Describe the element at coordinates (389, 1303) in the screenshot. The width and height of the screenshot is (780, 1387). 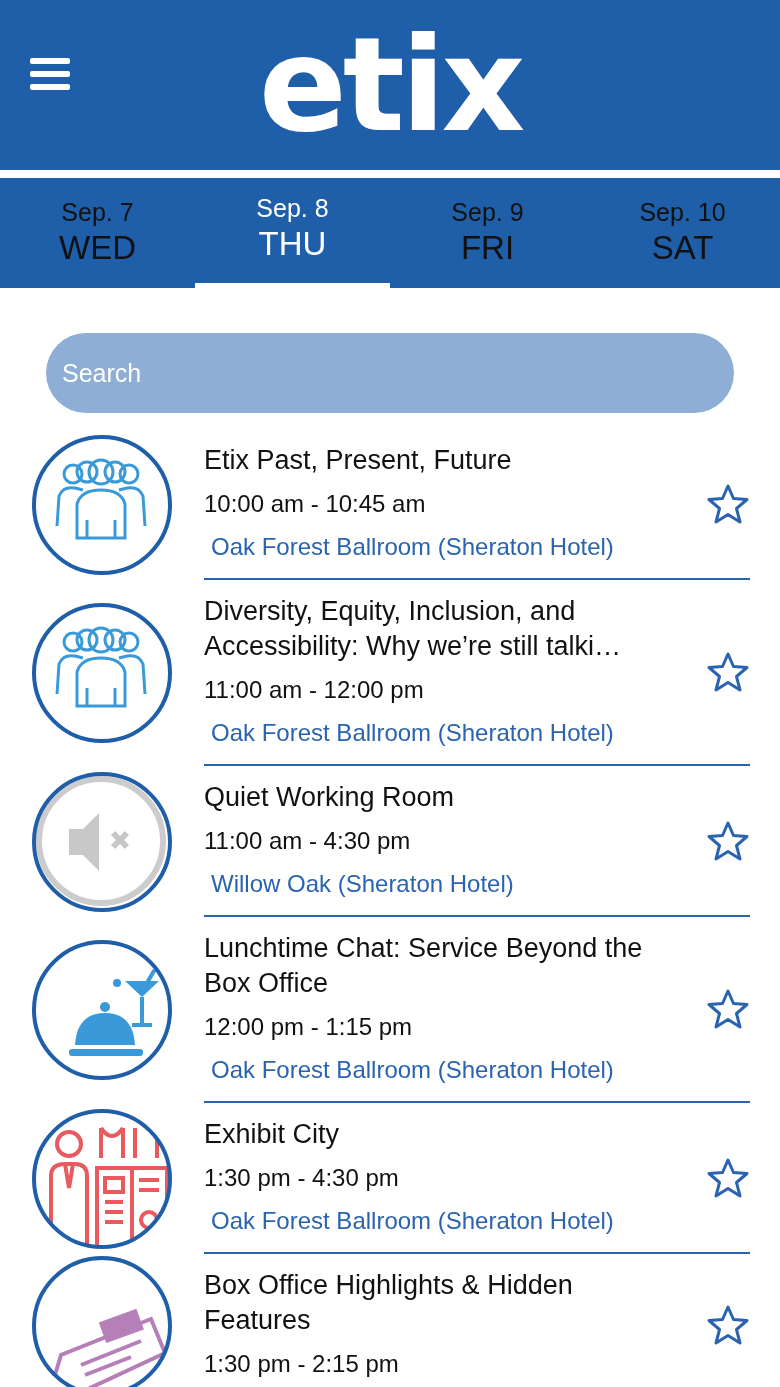
I see `session-title: Box Office Highlights & Hidden Features` at that location.